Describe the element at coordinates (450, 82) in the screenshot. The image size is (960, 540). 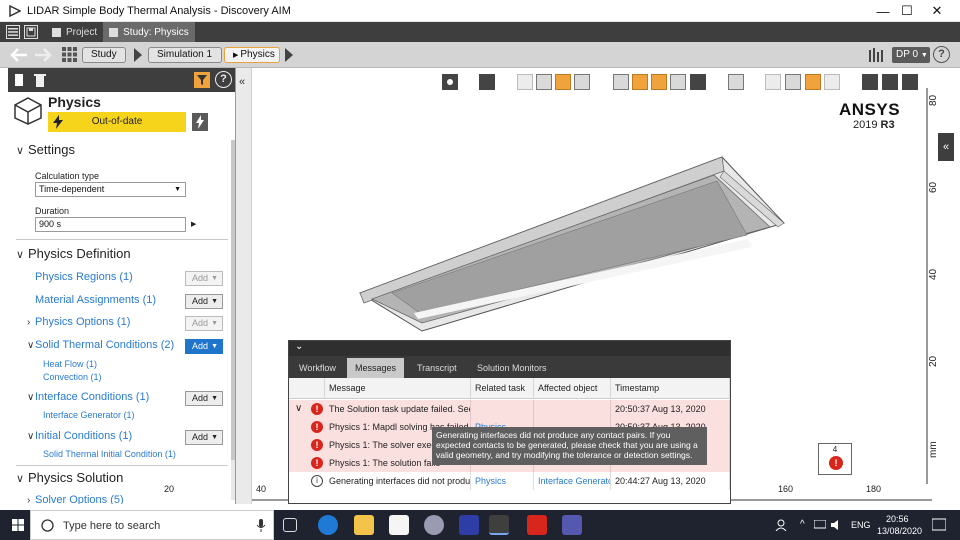
I see `record-icon` at that location.